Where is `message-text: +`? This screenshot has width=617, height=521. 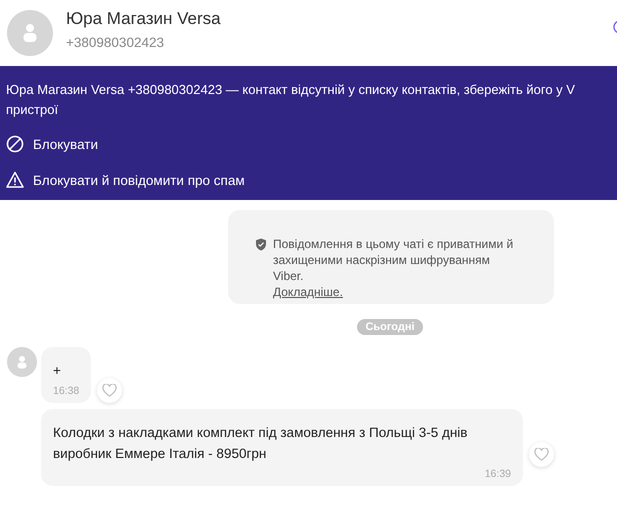 message-text: + is located at coordinates (57, 371).